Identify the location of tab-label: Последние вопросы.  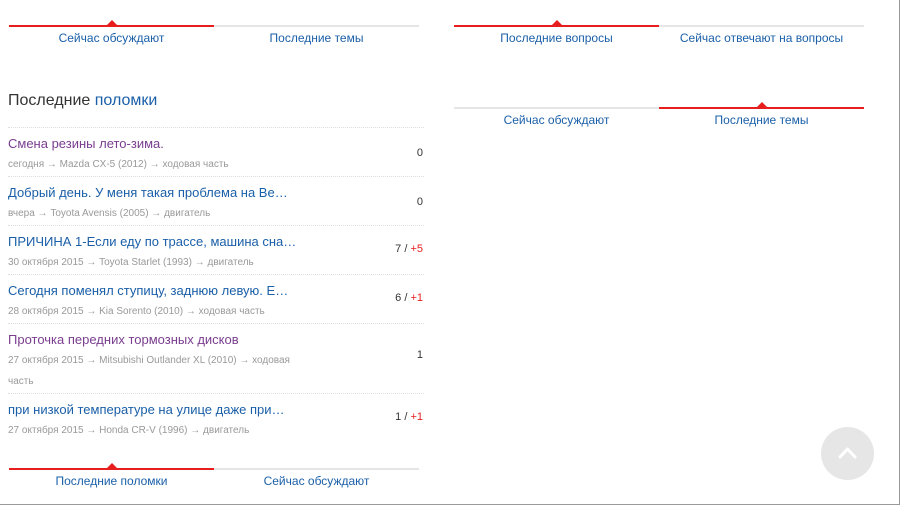
(556, 38).